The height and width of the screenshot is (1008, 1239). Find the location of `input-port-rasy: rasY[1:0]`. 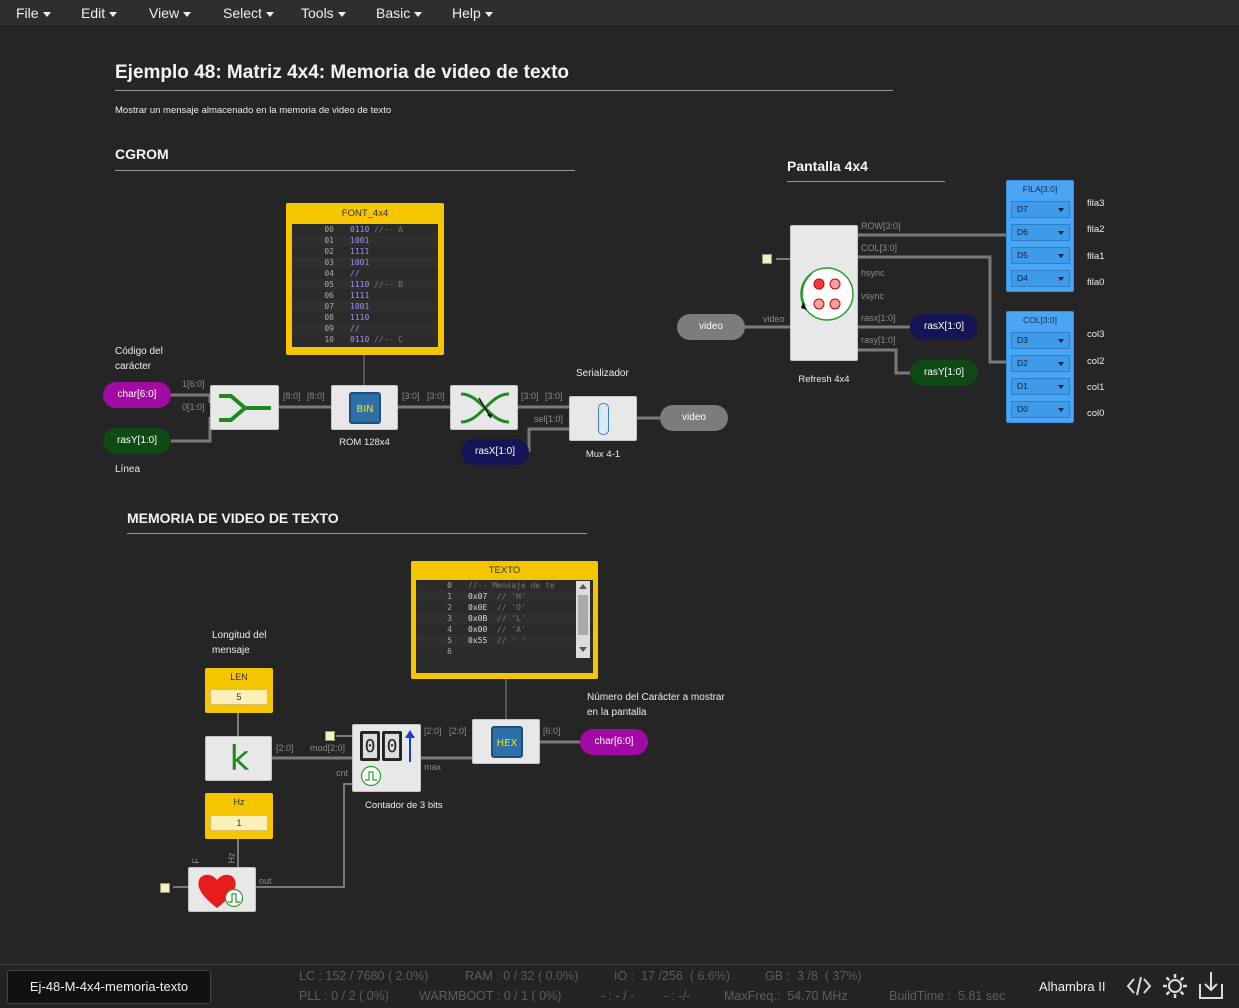

input-port-rasy: rasY[1:0] is located at coordinates (137, 441).